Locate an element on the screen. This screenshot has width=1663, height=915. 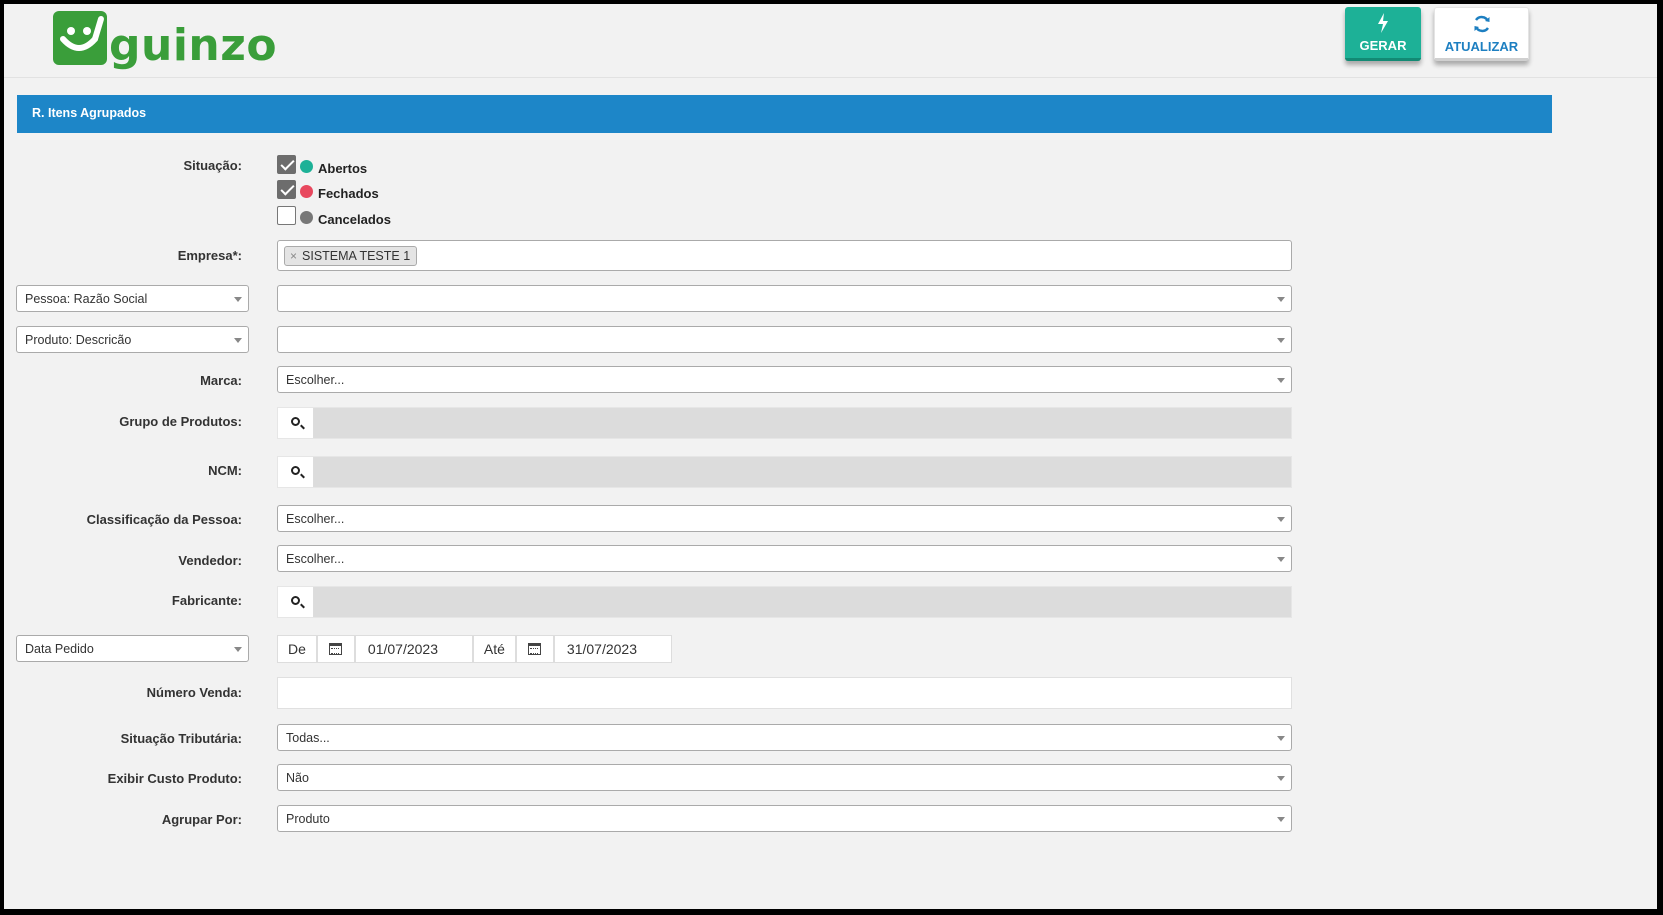
empresa-tag: × SISTEMA TESTE 1 is located at coordinates (351, 256).